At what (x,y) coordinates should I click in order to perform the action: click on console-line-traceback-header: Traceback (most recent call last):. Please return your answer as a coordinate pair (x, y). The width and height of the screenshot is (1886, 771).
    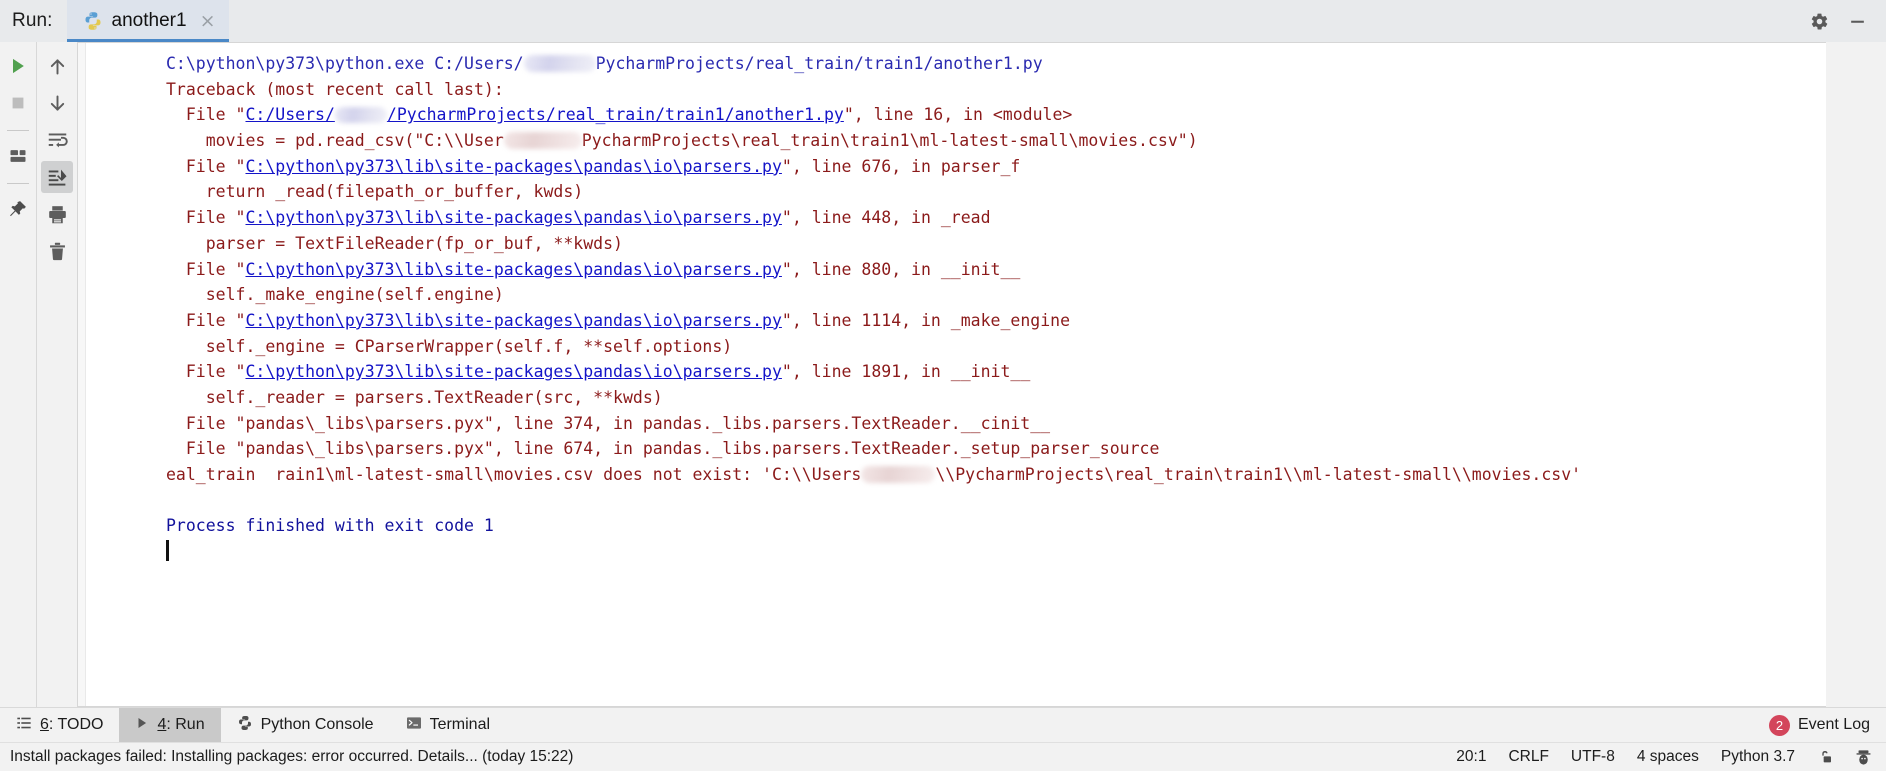
    Looking at the image, I should click on (952, 90).